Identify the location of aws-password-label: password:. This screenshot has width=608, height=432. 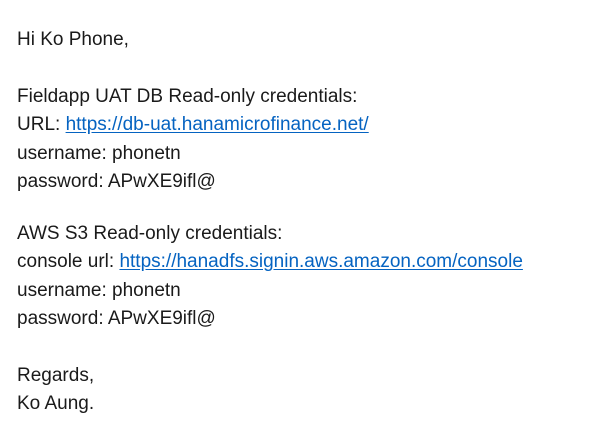
(62, 319).